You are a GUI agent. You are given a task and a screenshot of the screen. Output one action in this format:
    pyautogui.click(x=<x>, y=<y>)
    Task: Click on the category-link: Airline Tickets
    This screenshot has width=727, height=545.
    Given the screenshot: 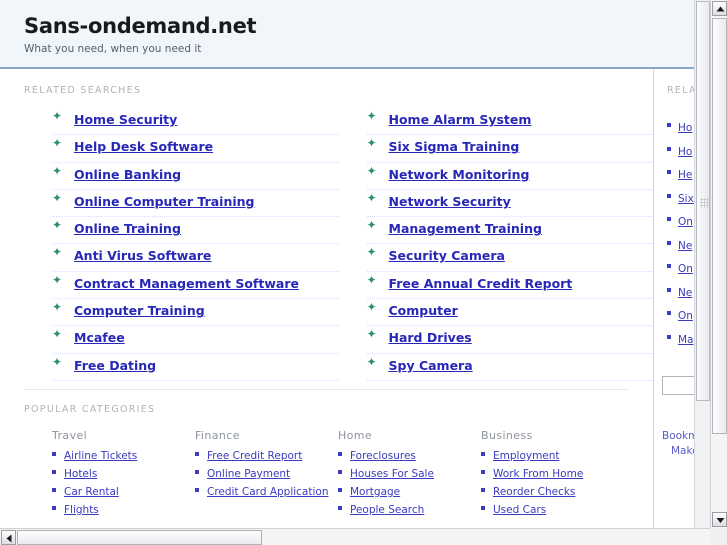 What is the action you would take?
    pyautogui.click(x=100, y=456)
    